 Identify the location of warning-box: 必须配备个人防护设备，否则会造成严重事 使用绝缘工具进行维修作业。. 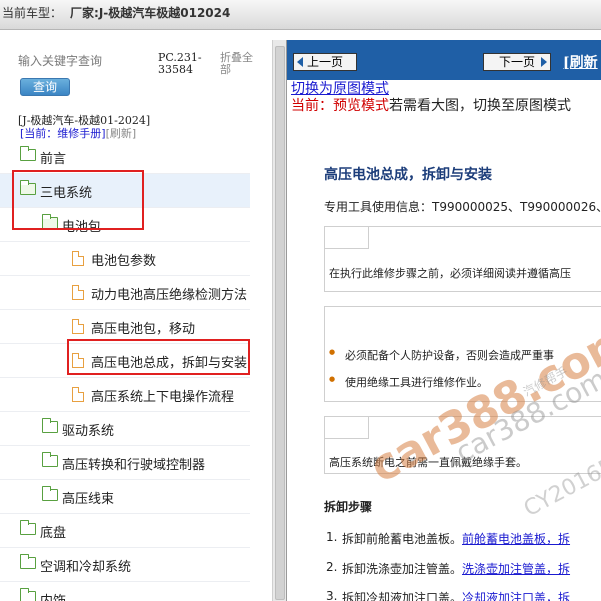
(462, 354).